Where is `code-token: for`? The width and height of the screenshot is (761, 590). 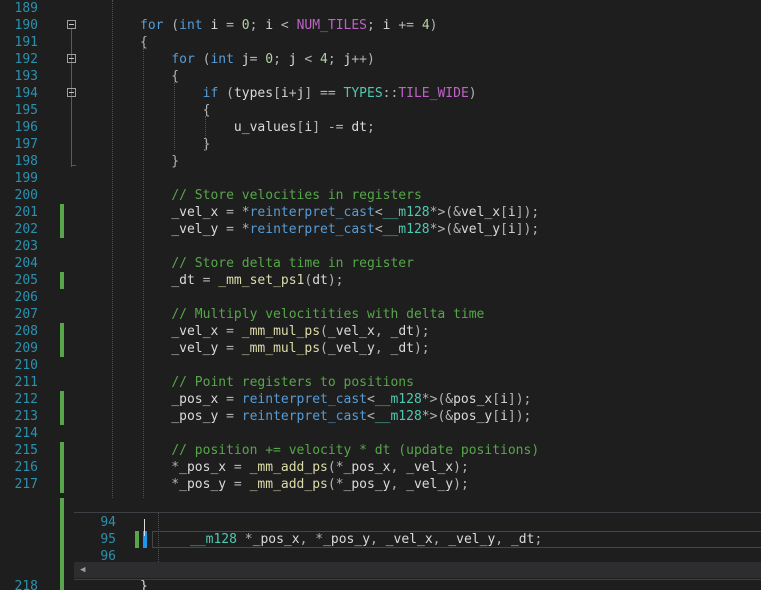 code-token: for is located at coordinates (183, 59).